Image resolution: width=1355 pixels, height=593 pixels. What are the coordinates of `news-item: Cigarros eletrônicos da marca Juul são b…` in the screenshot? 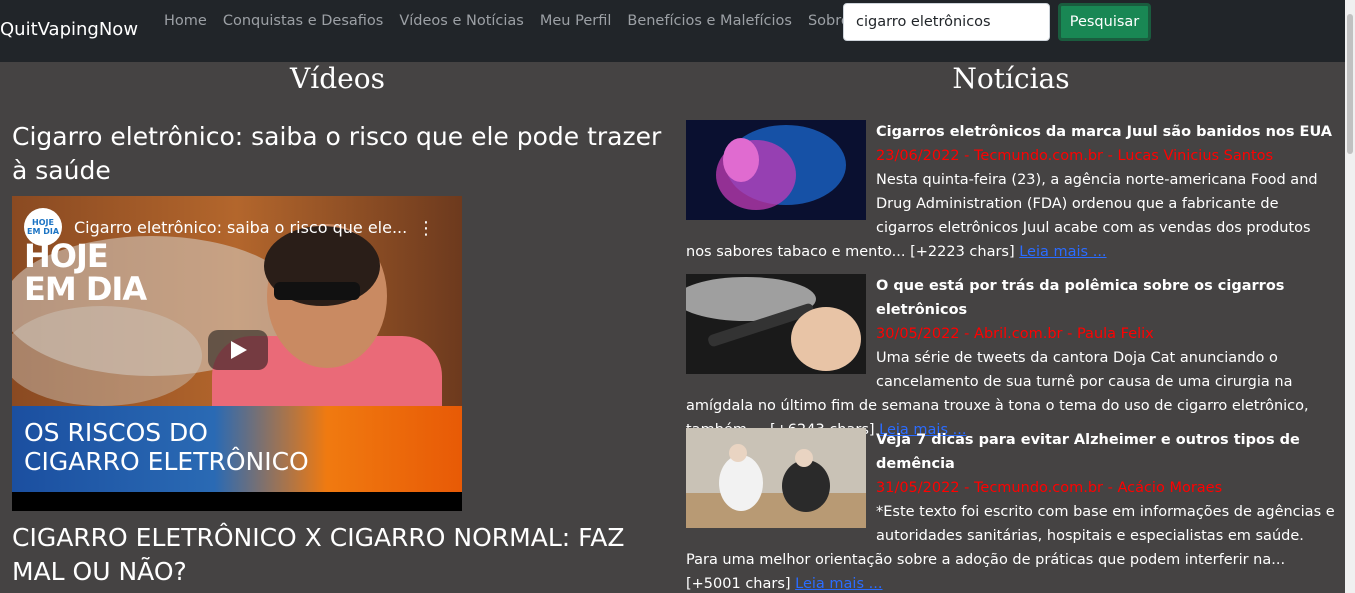 It's located at (1012, 192).